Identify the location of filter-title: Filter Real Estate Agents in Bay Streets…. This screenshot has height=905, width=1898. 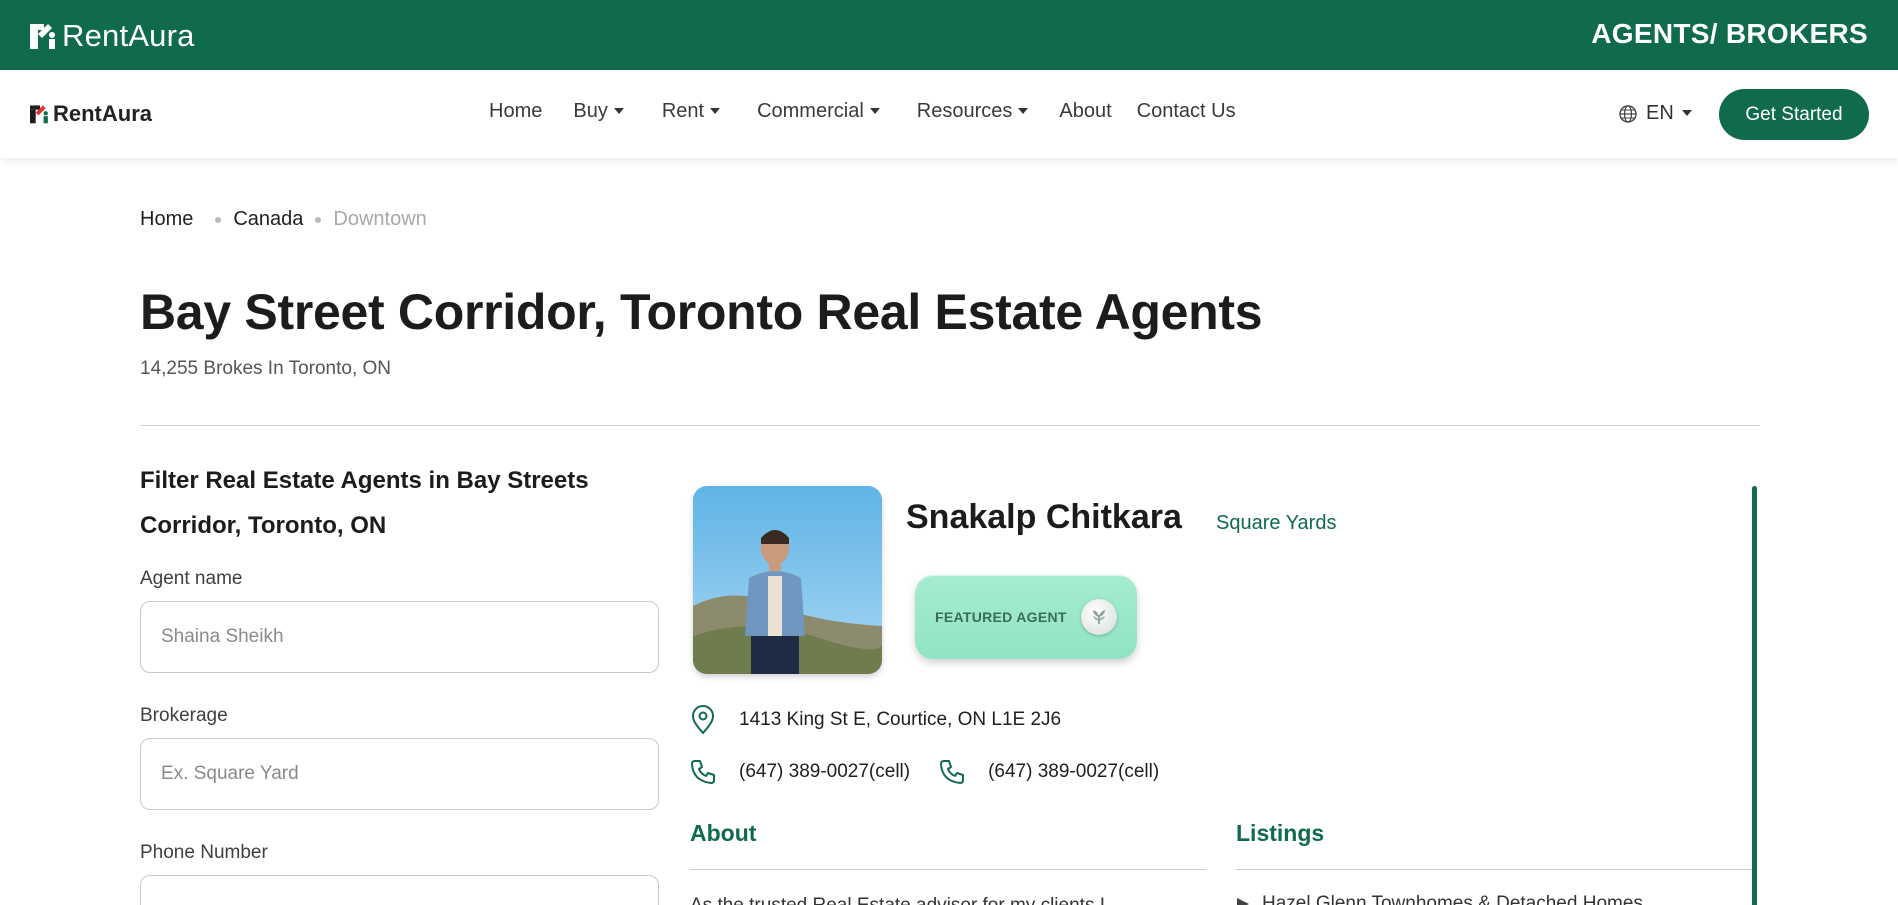
(364, 503).